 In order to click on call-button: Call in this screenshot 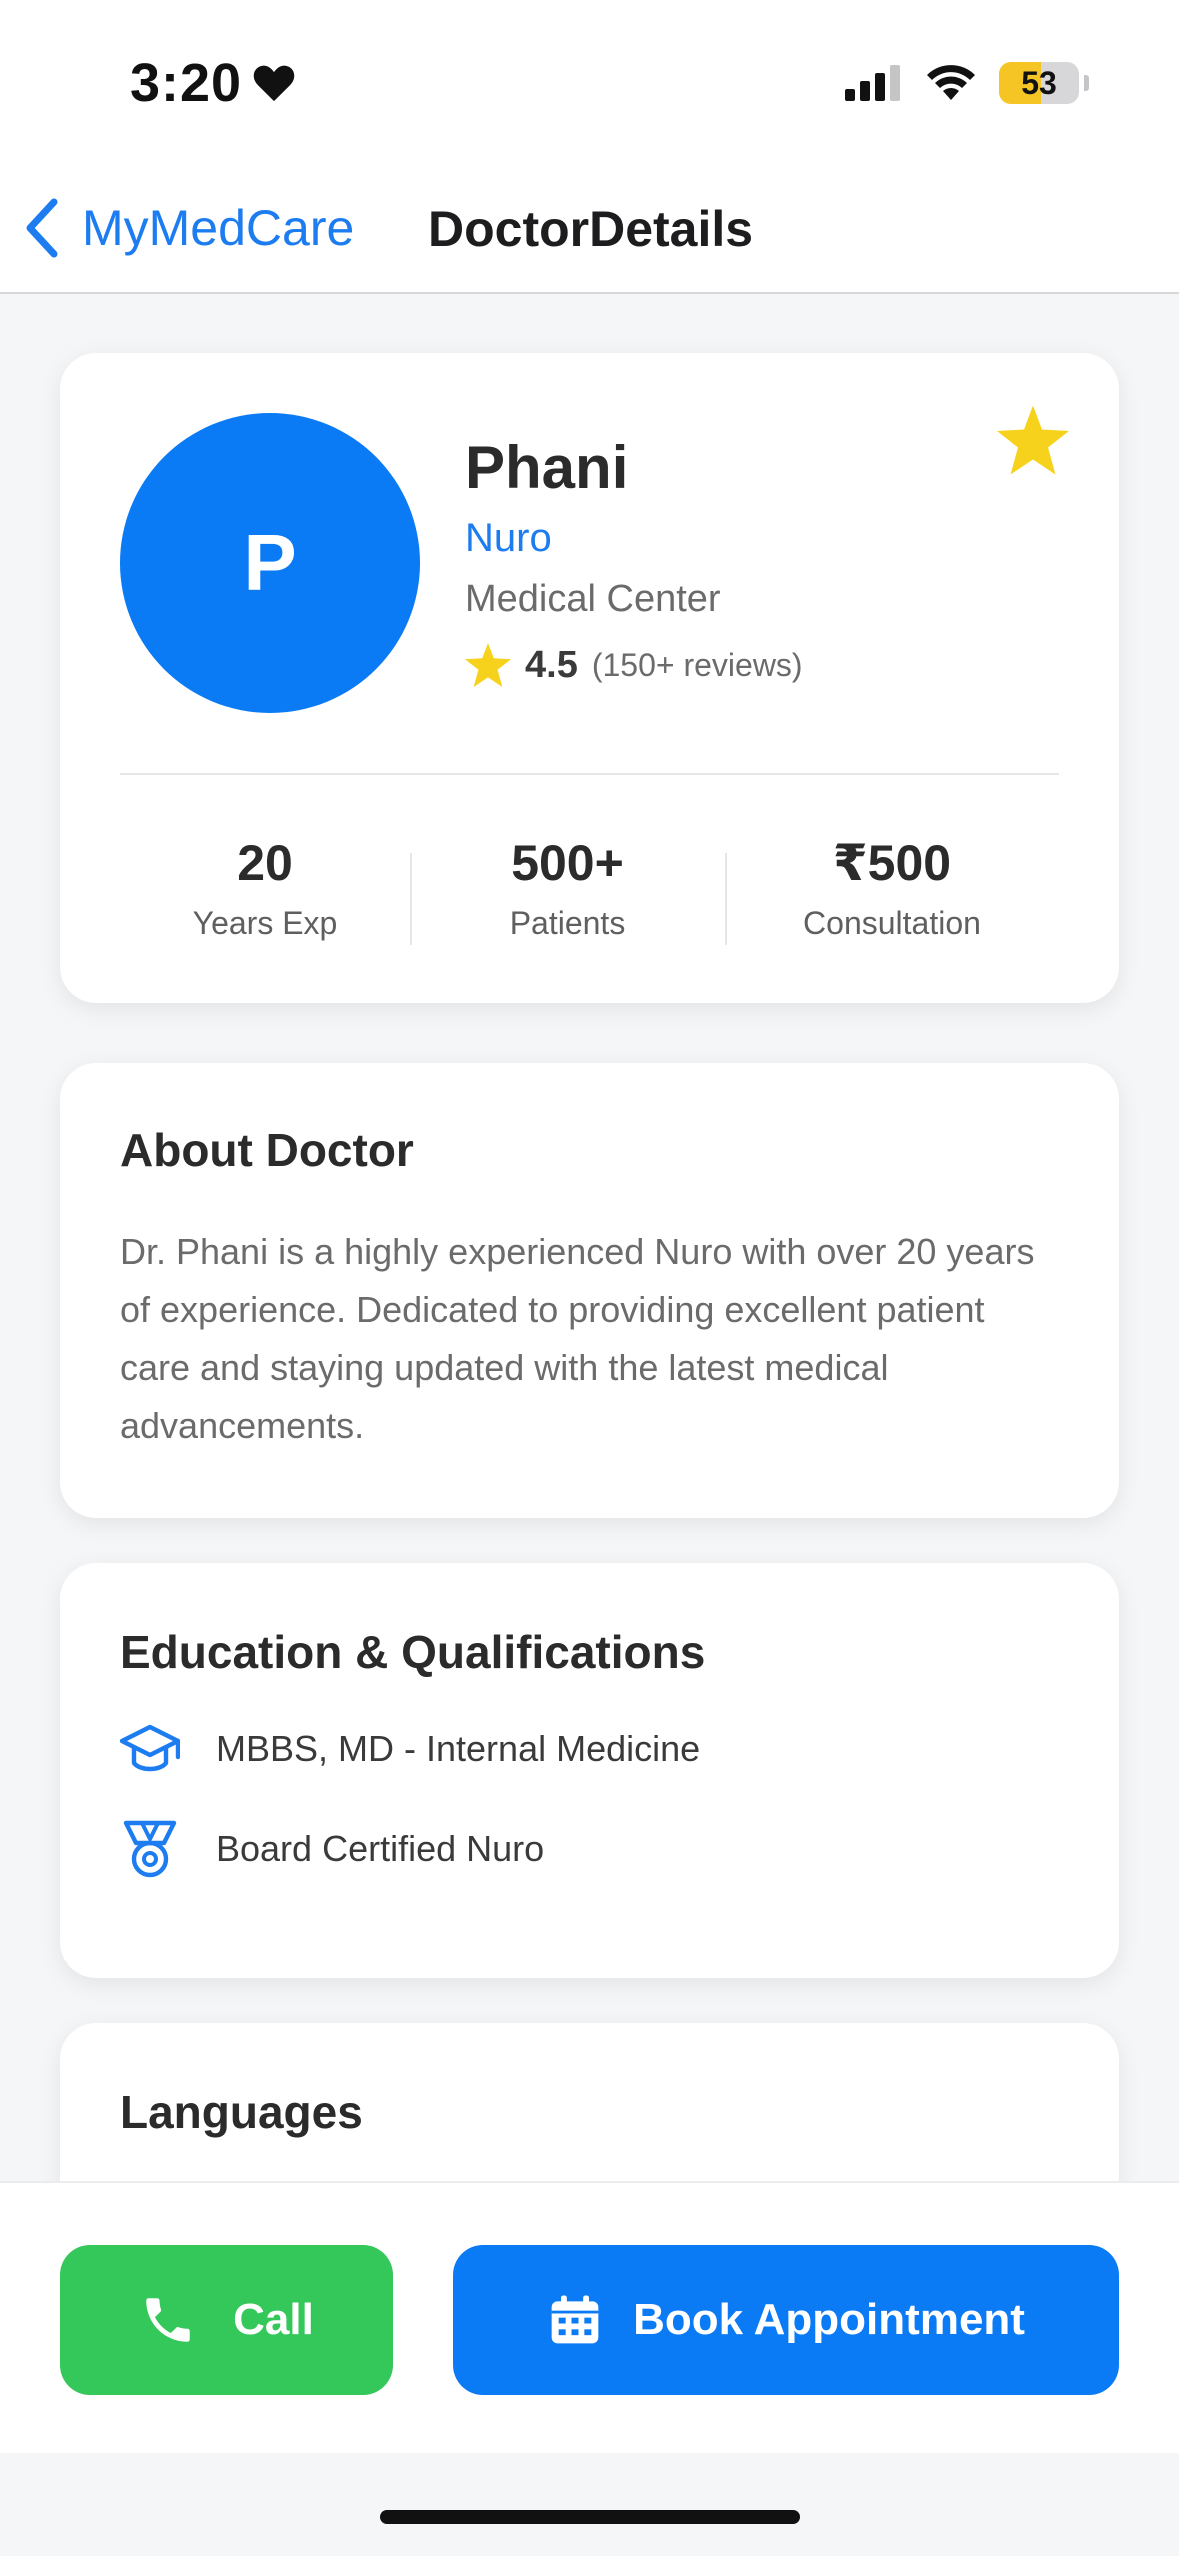, I will do `click(226, 2320)`.